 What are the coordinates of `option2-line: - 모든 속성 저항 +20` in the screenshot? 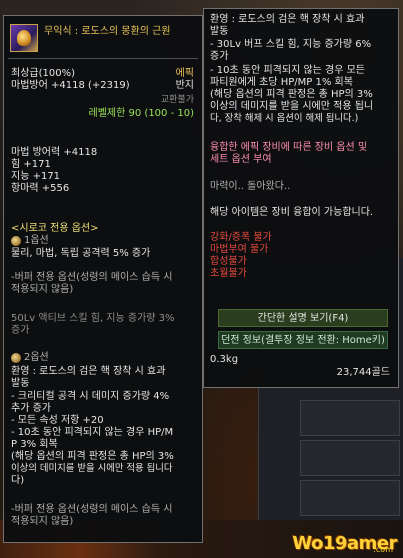 It's located at (57, 420).